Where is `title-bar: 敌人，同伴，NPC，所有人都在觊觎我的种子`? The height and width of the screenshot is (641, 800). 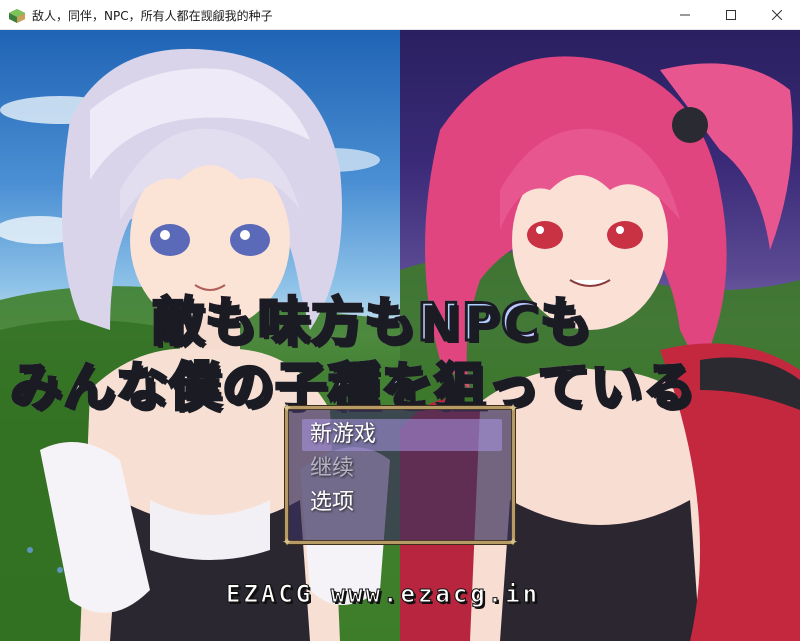 title-bar: 敌人，同伴，NPC，所有人都在觊觎我的种子 is located at coordinates (400, 15).